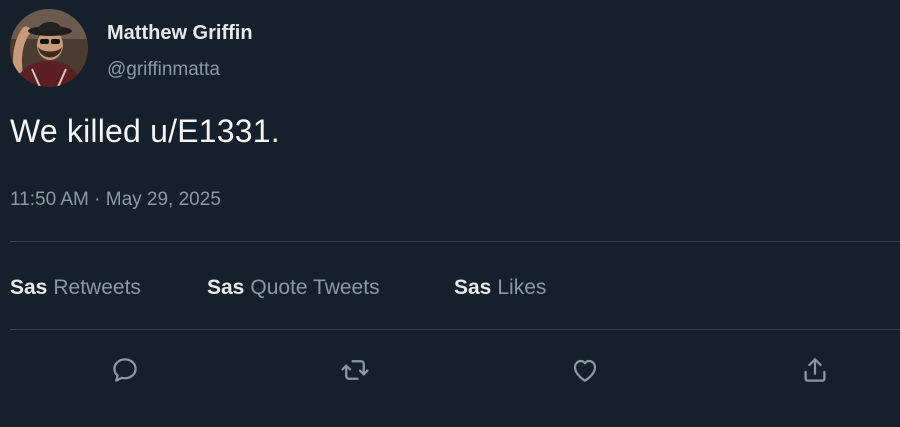  I want to click on retweets-stat: Sas Retweets, so click(75, 288).